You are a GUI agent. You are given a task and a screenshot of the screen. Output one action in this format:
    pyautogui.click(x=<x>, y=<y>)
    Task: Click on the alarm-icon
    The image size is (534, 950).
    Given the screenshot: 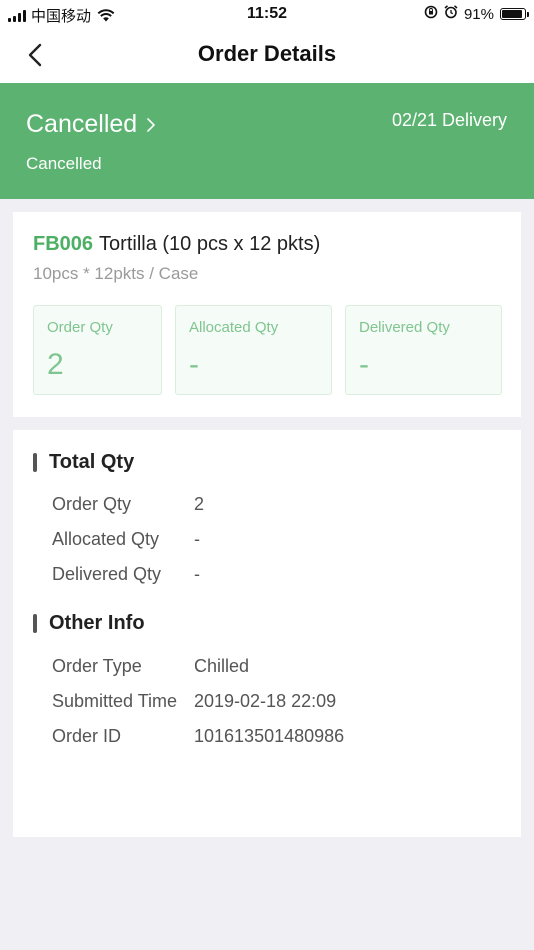 What is the action you would take?
    pyautogui.click(x=451, y=14)
    